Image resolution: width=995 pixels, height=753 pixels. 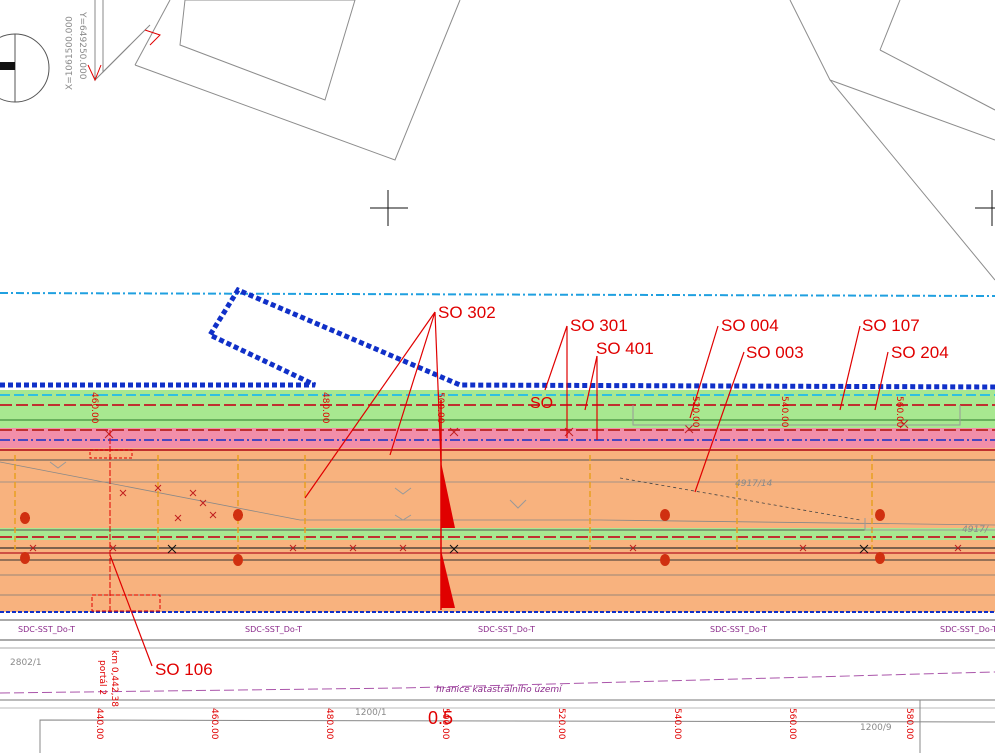 What do you see at coordinates (497, 576) in the screenshot?
I see `orange-track-lower` at bounding box center [497, 576].